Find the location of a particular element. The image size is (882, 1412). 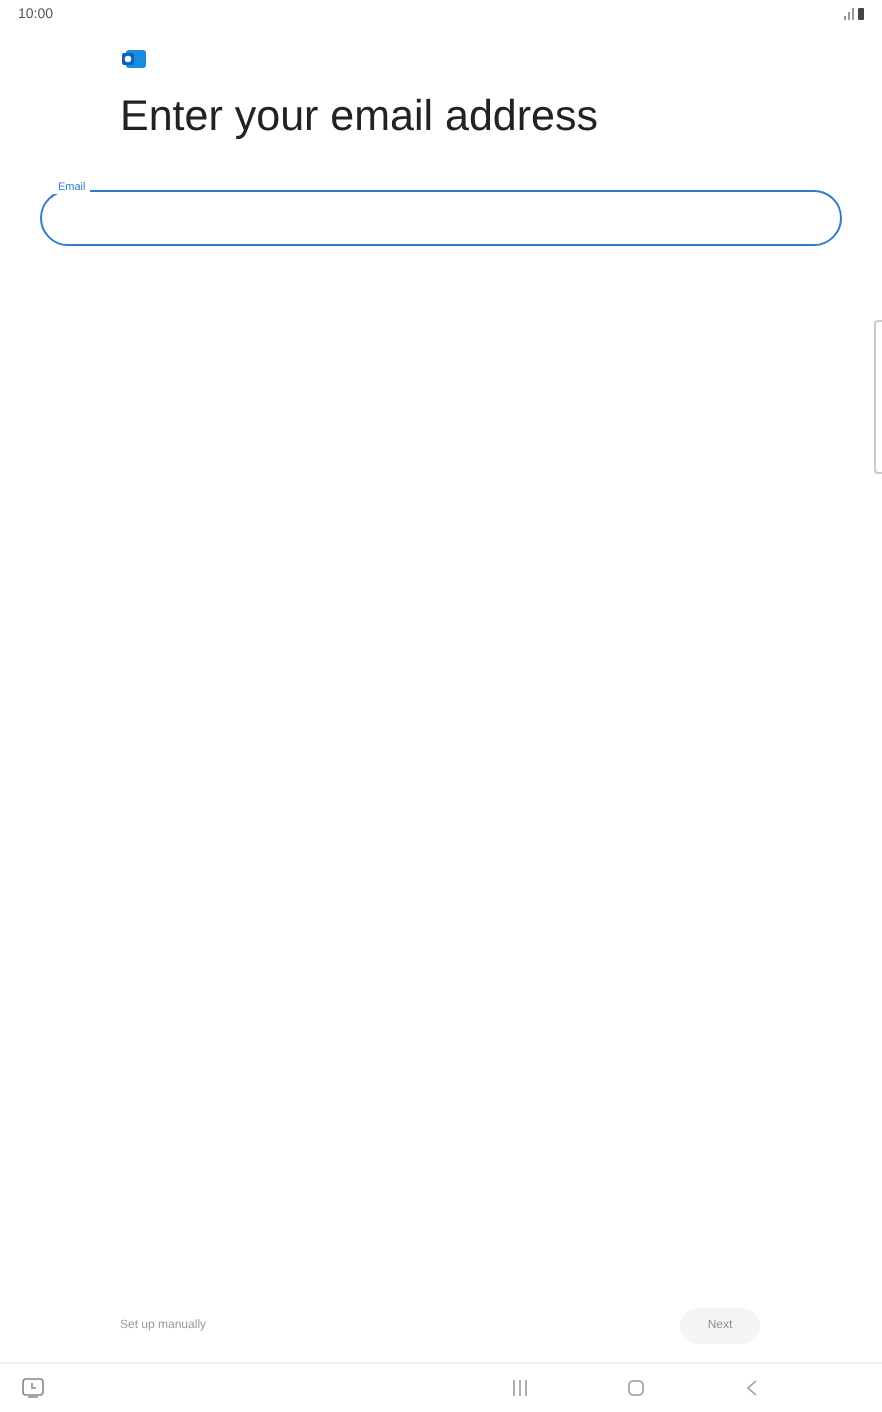

back-icon is located at coordinates (752, 1388).